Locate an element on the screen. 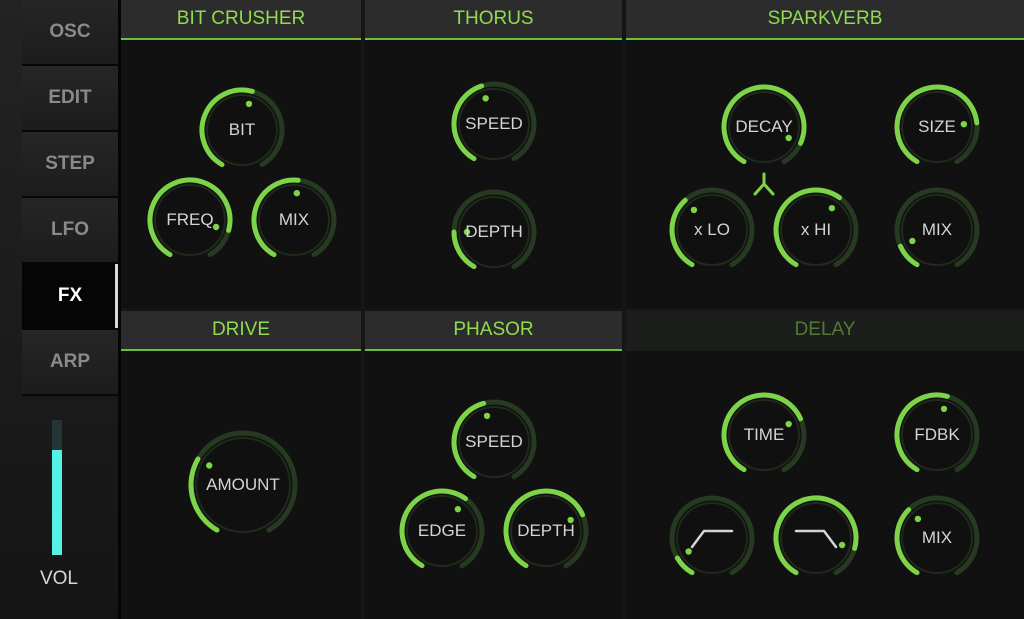 The height and width of the screenshot is (619, 1024). bit-crusher-mix-knob: MIX is located at coordinates (294, 220).